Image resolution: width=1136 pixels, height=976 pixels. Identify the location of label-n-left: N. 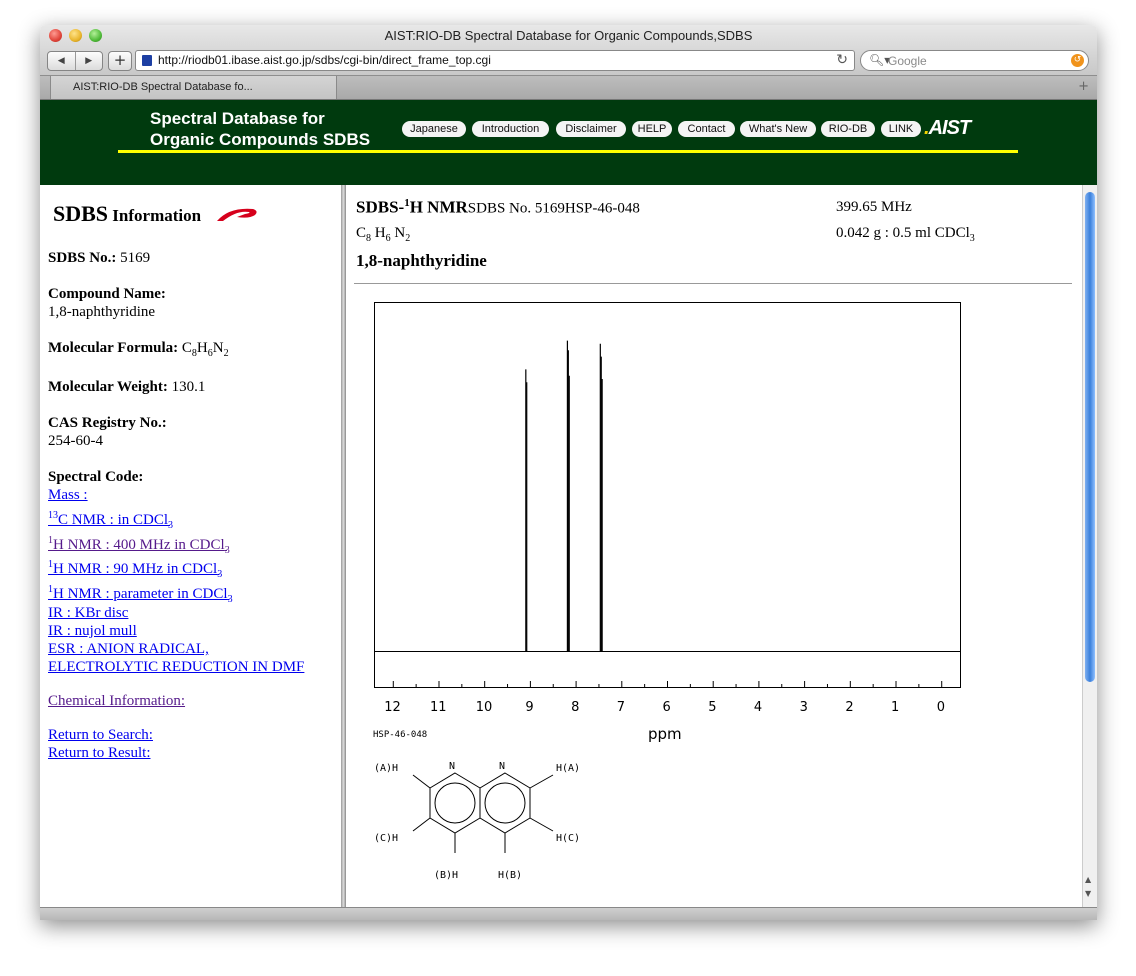
(452, 766).